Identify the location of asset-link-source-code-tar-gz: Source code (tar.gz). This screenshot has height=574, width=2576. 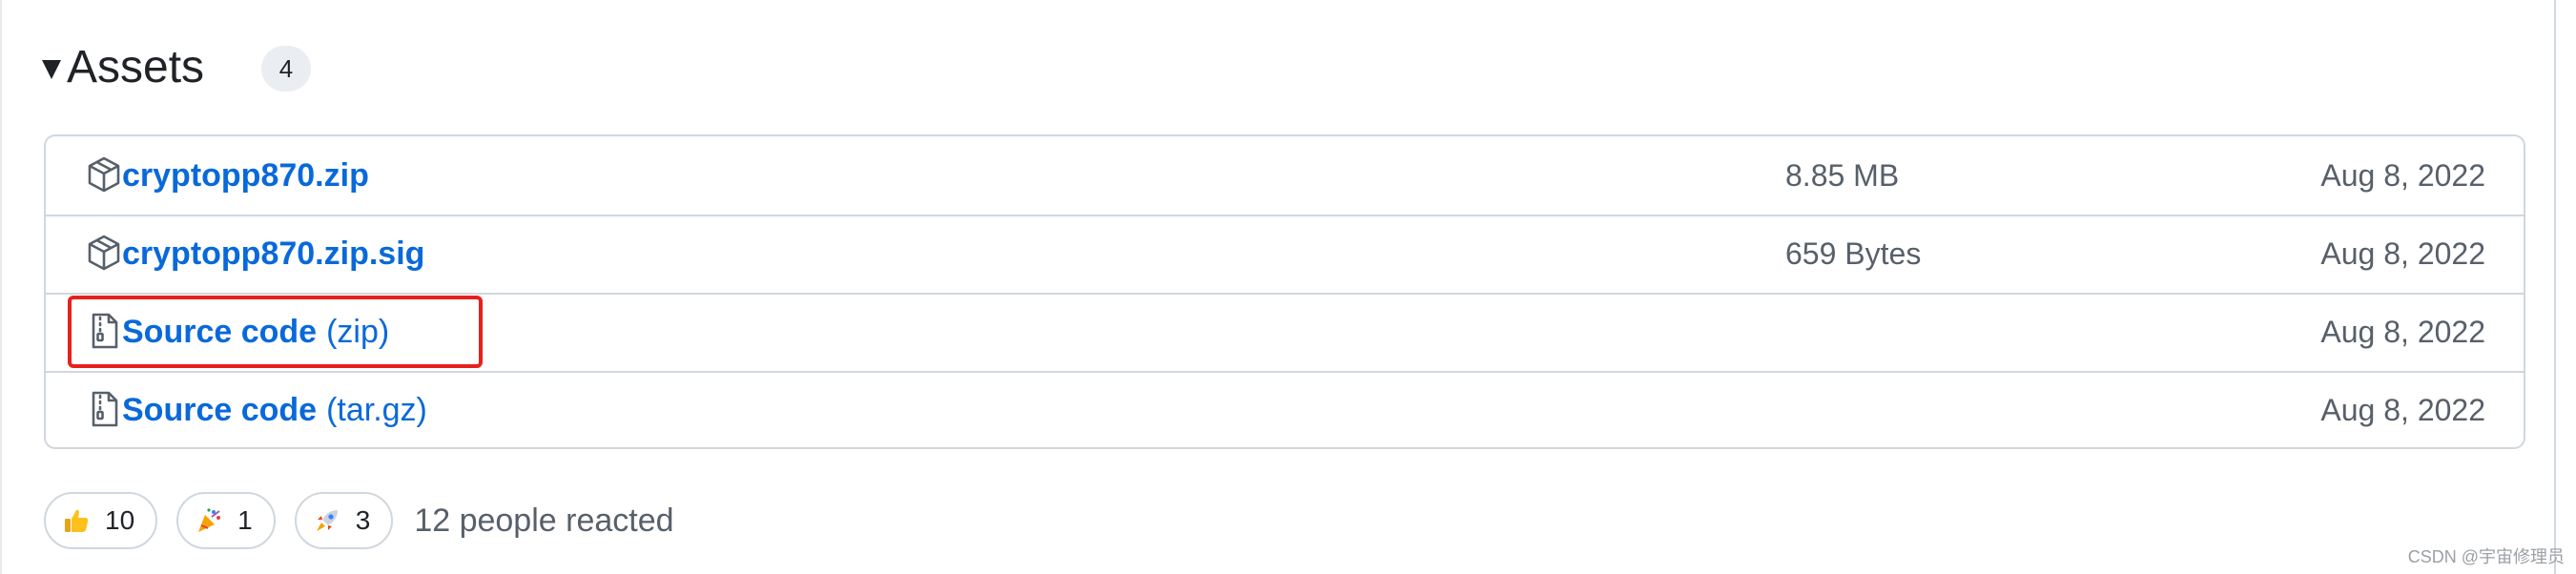
(274, 409).